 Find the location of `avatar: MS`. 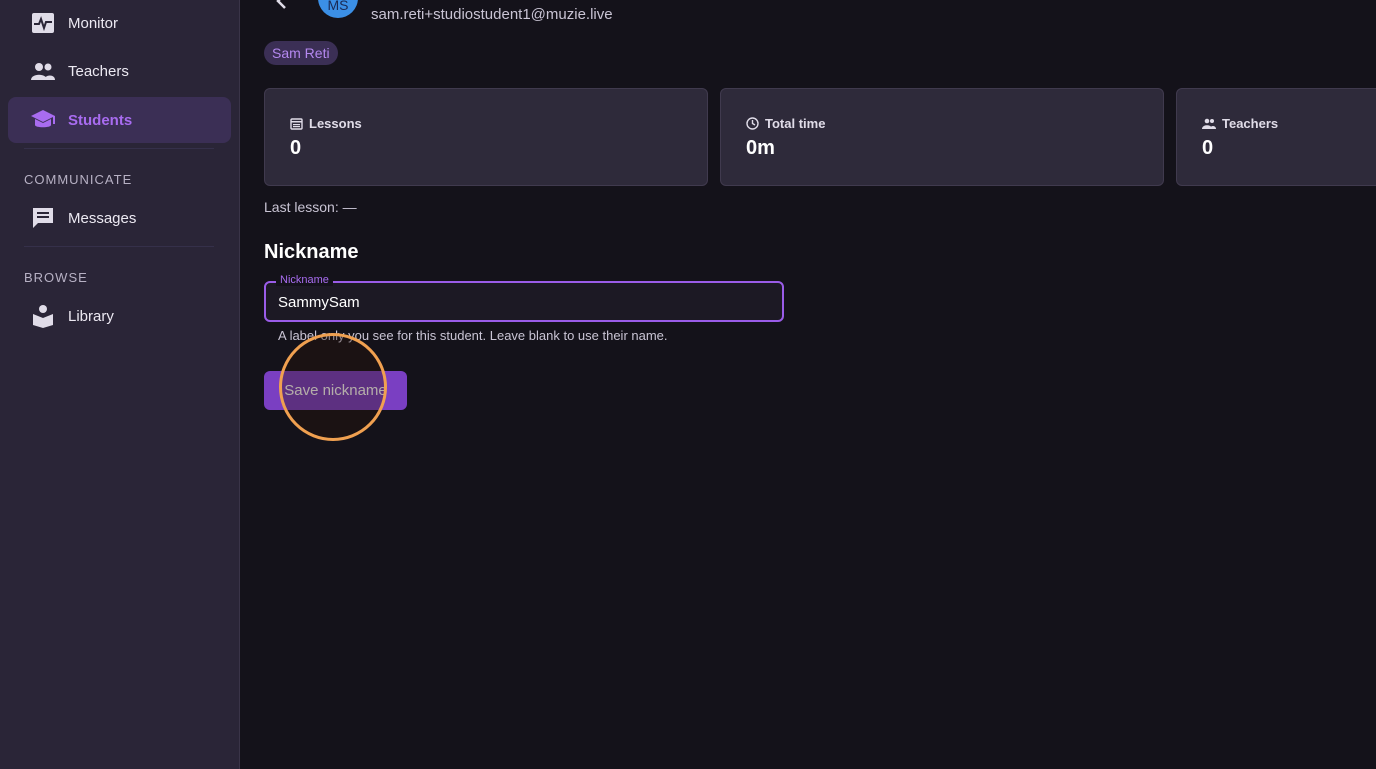

avatar: MS is located at coordinates (338, 9).